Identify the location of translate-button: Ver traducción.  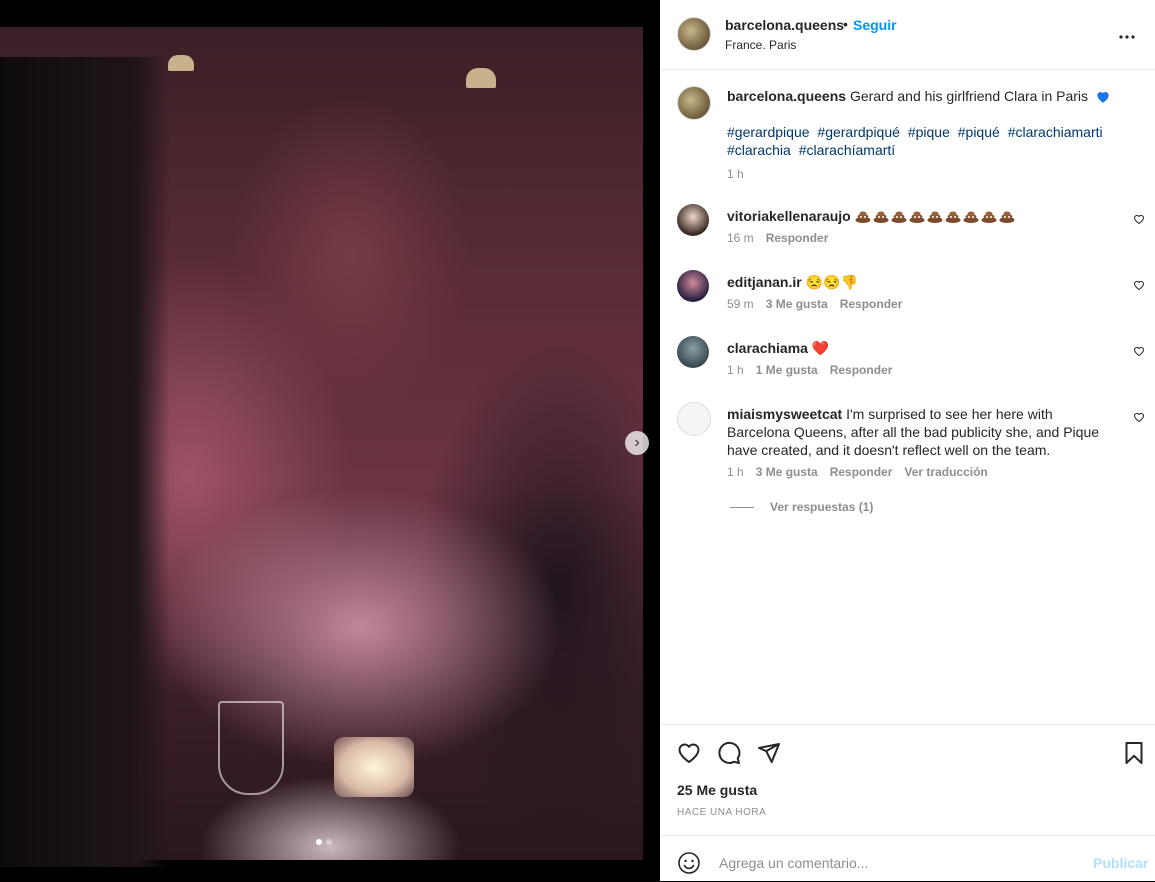
(945, 472).